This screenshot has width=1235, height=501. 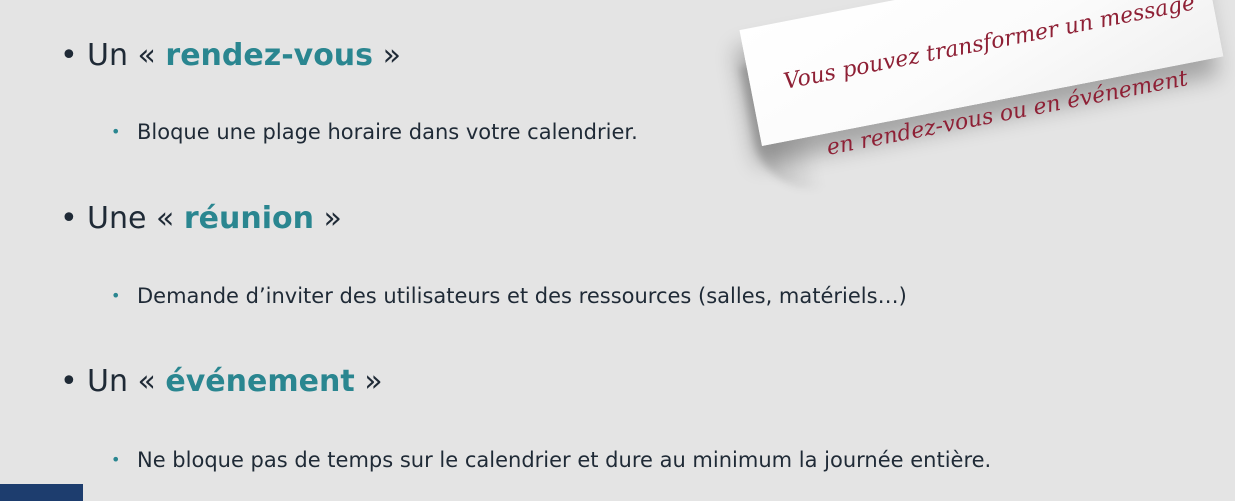 I want to click on item-keyword: rendez-vous, so click(x=269, y=55).